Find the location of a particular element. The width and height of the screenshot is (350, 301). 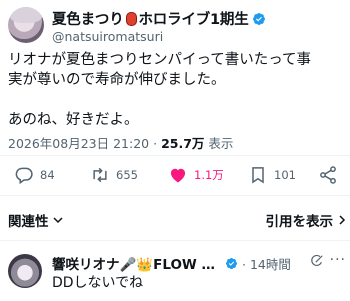

reply-header: 響咲リオナ🎤👑FLOW G... · 14時間 is located at coordinates (200, 263).